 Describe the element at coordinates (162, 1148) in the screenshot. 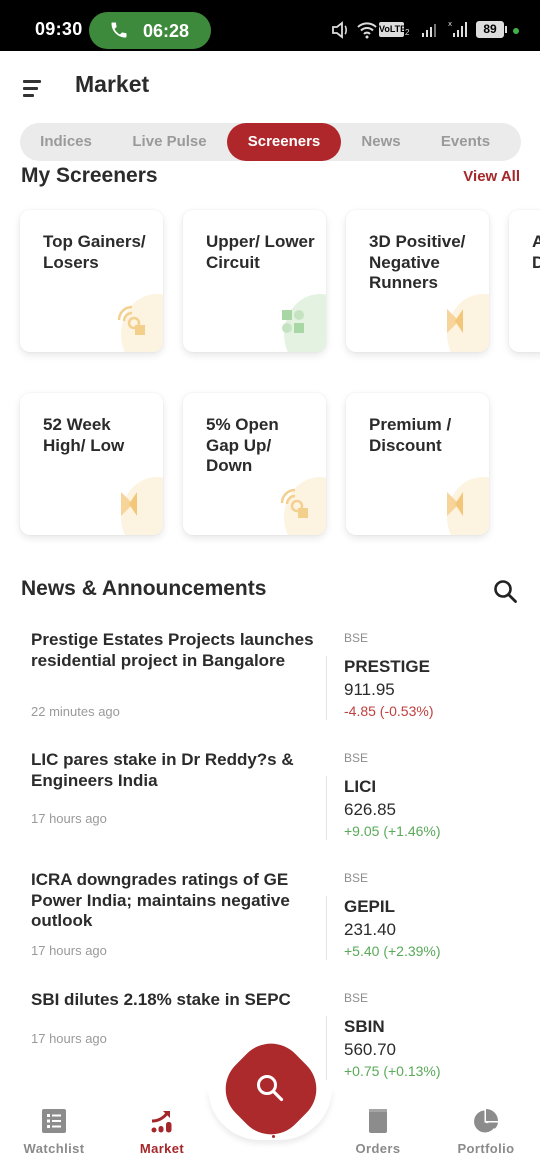

I see `nav-label: Market` at that location.